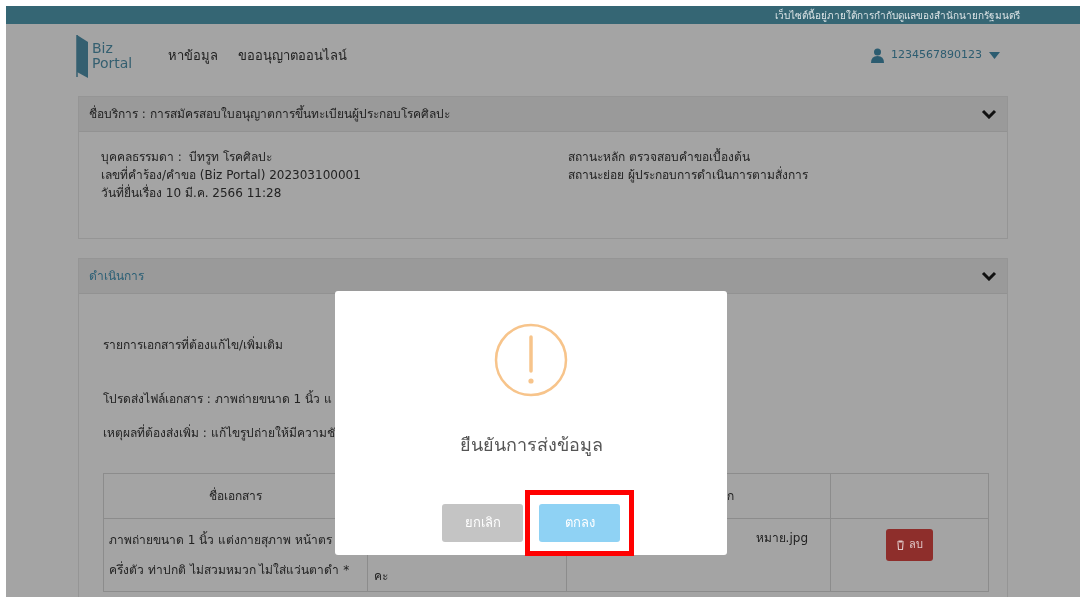  Describe the element at coordinates (482, 523) in the screenshot. I see `cancel-button: ยกเลิก` at that location.